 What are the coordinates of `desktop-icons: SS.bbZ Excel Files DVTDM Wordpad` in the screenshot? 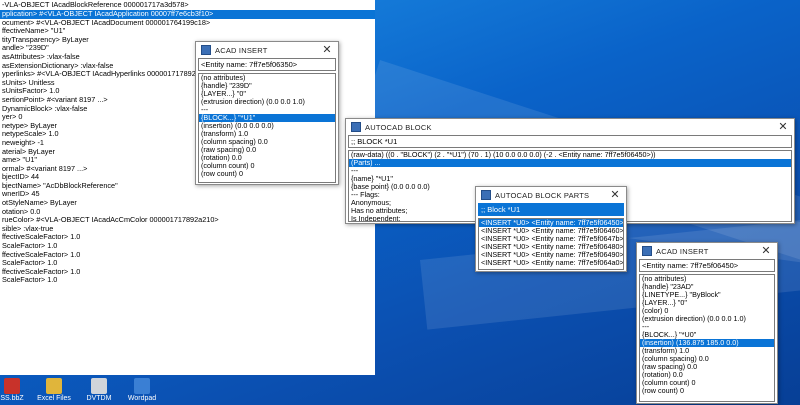 It's located at (90, 391).